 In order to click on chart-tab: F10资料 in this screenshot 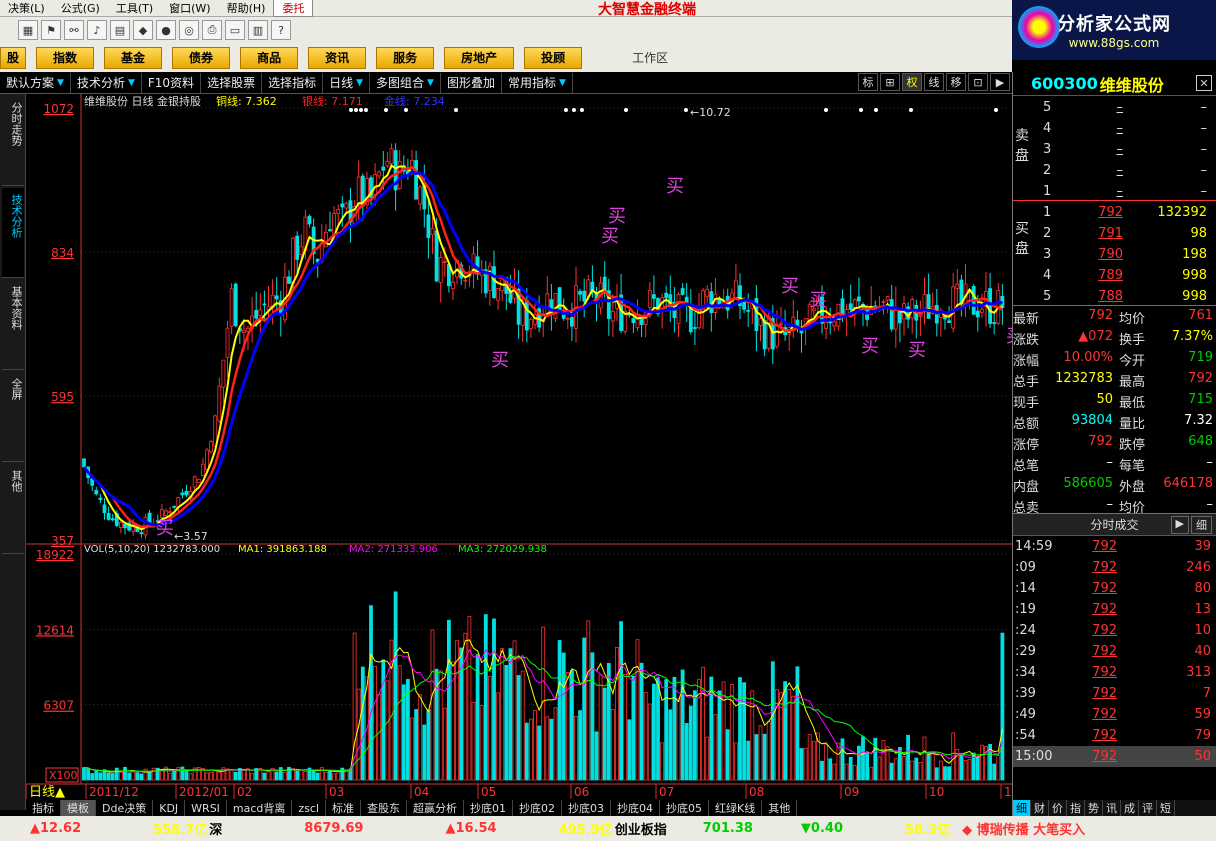, I will do `click(172, 82)`.